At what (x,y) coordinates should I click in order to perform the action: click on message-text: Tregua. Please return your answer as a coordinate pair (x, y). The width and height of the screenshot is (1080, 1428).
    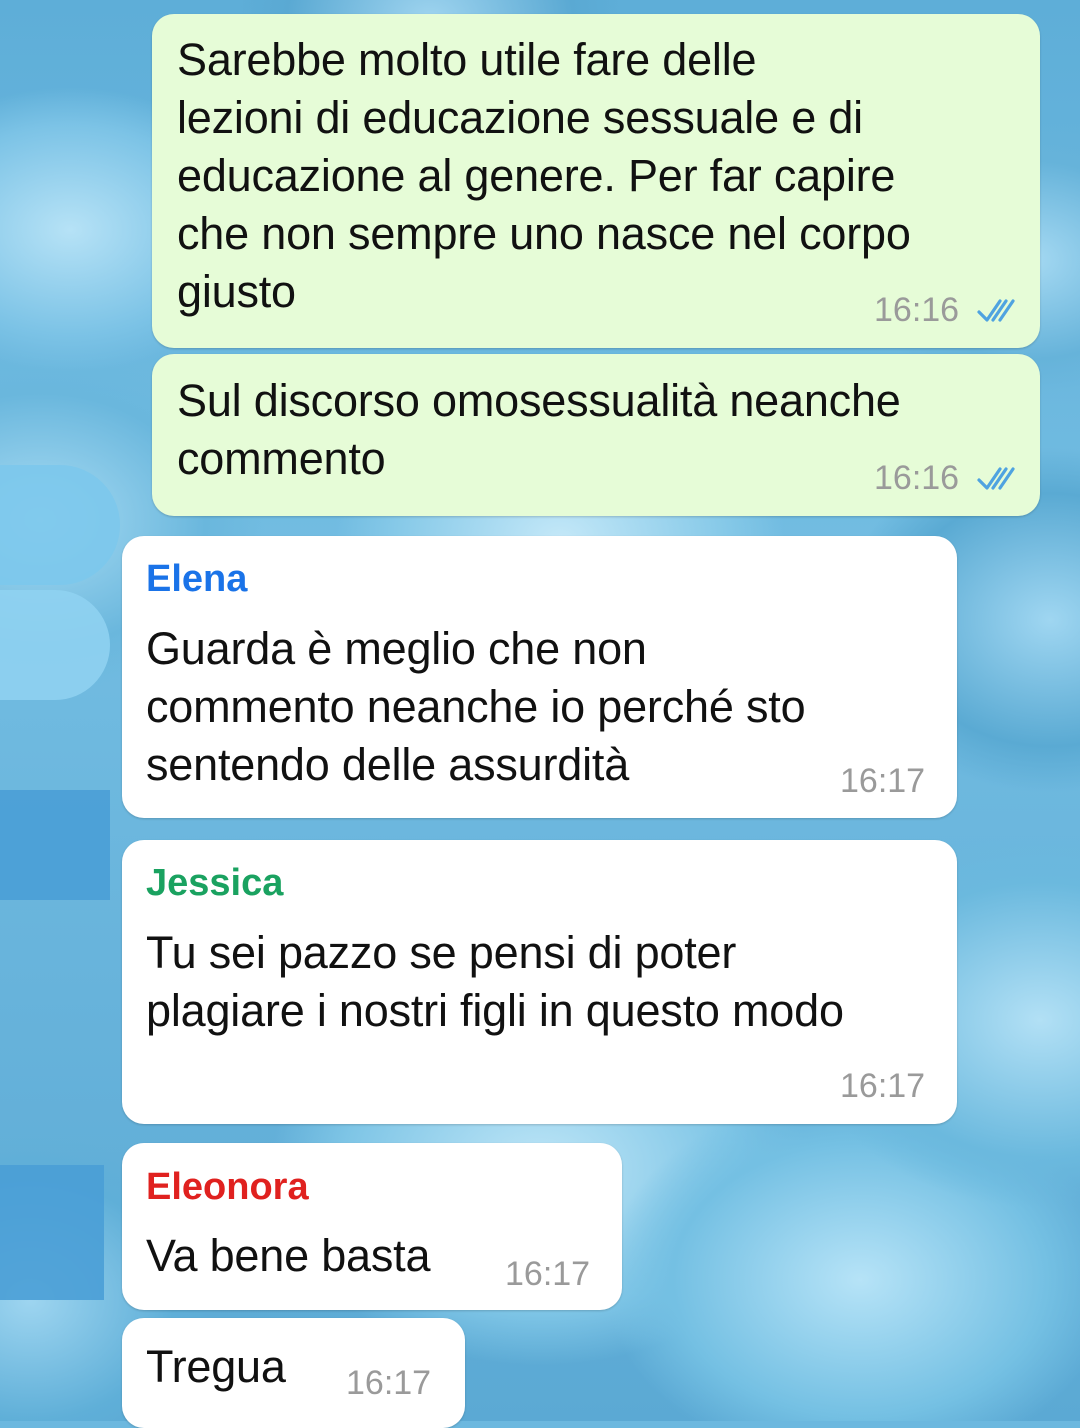
    Looking at the image, I should click on (216, 1366).